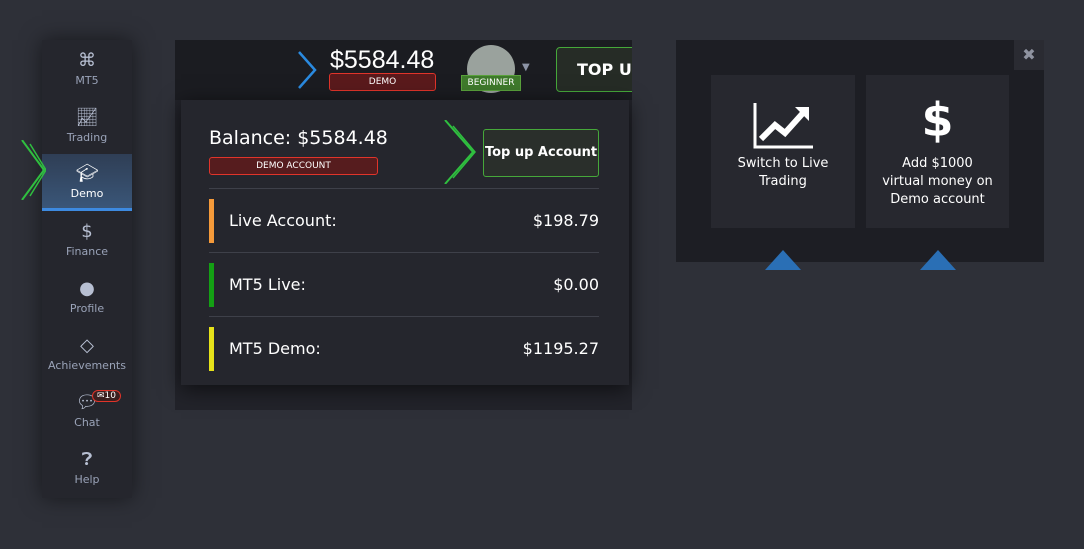  I want to click on balance-title: Balance: $5584.48, so click(298, 138).